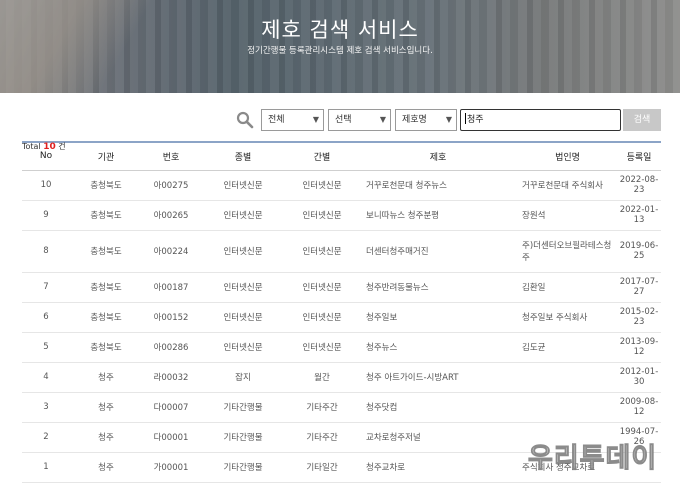  What do you see at coordinates (592, 459) in the screenshot?
I see `watermark-logo: 우리투데이` at bounding box center [592, 459].